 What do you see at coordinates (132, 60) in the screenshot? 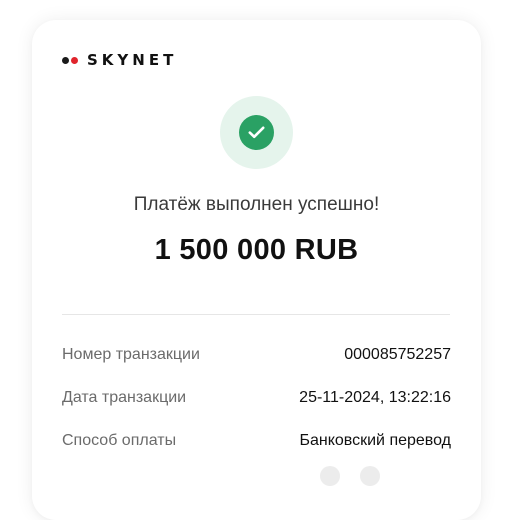
I see `logo-text: SKYNET` at bounding box center [132, 60].